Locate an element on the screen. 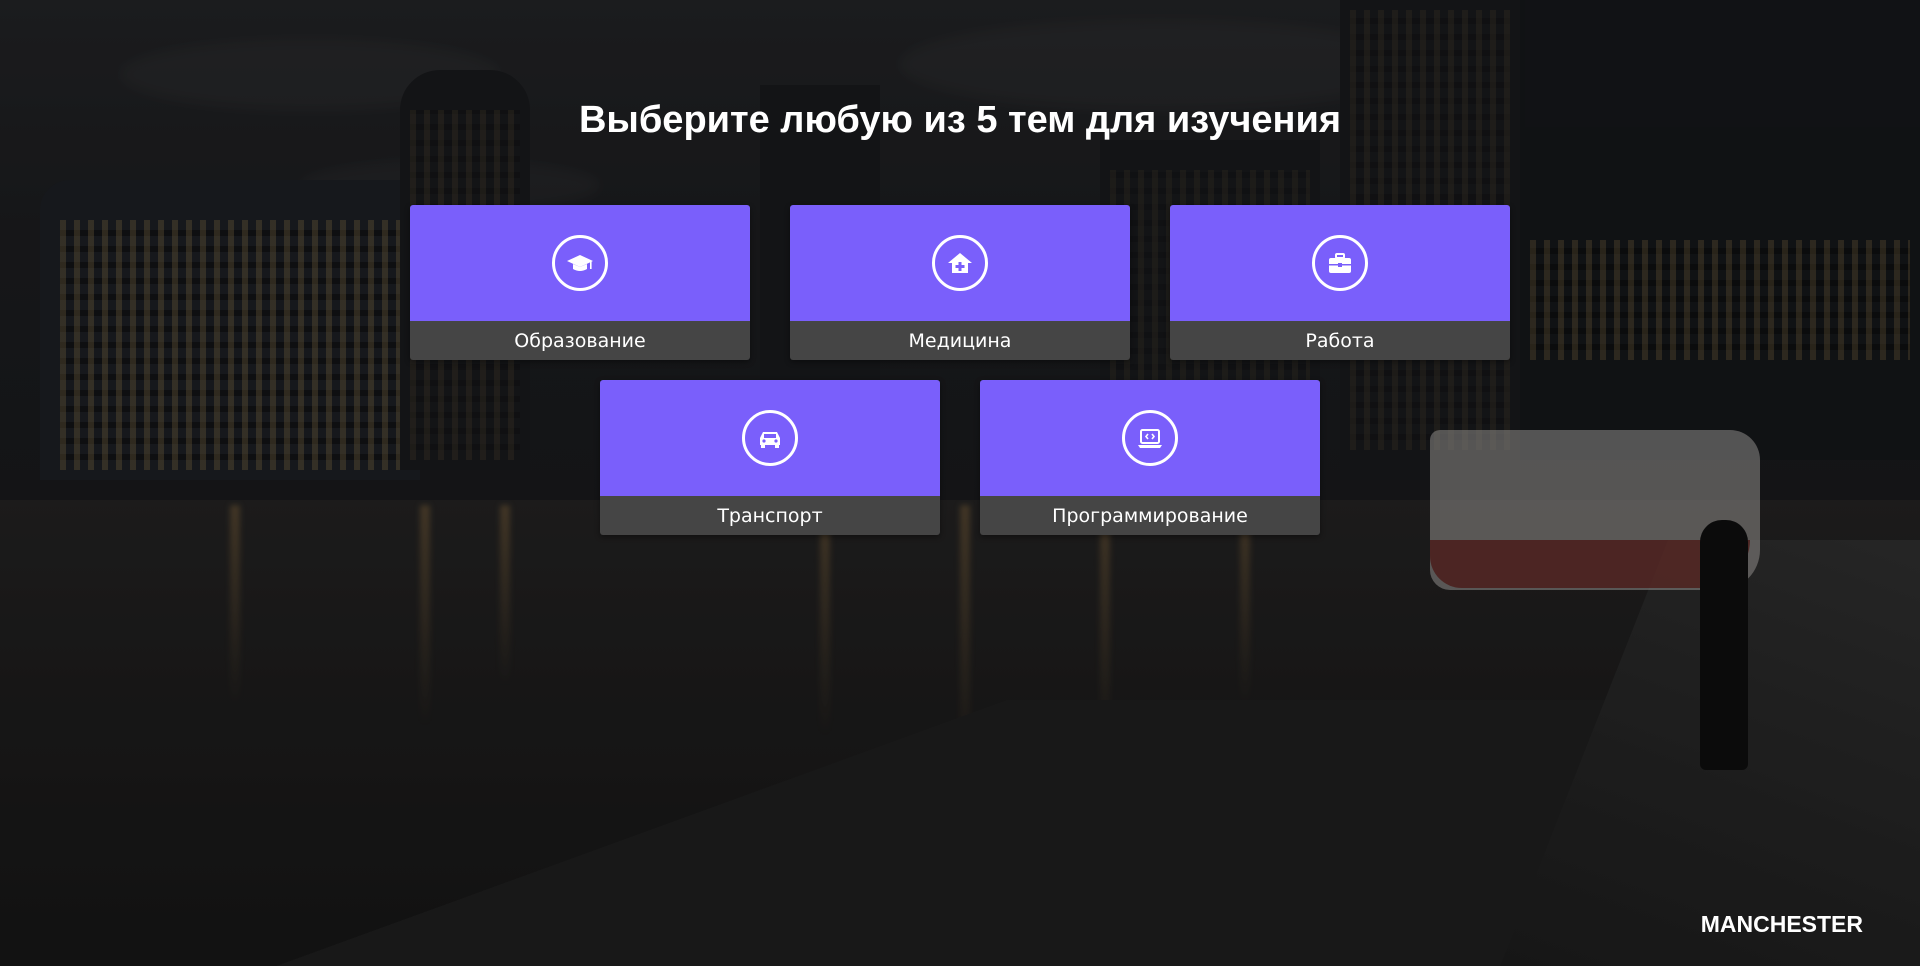  card-label: Работа is located at coordinates (1340, 340).